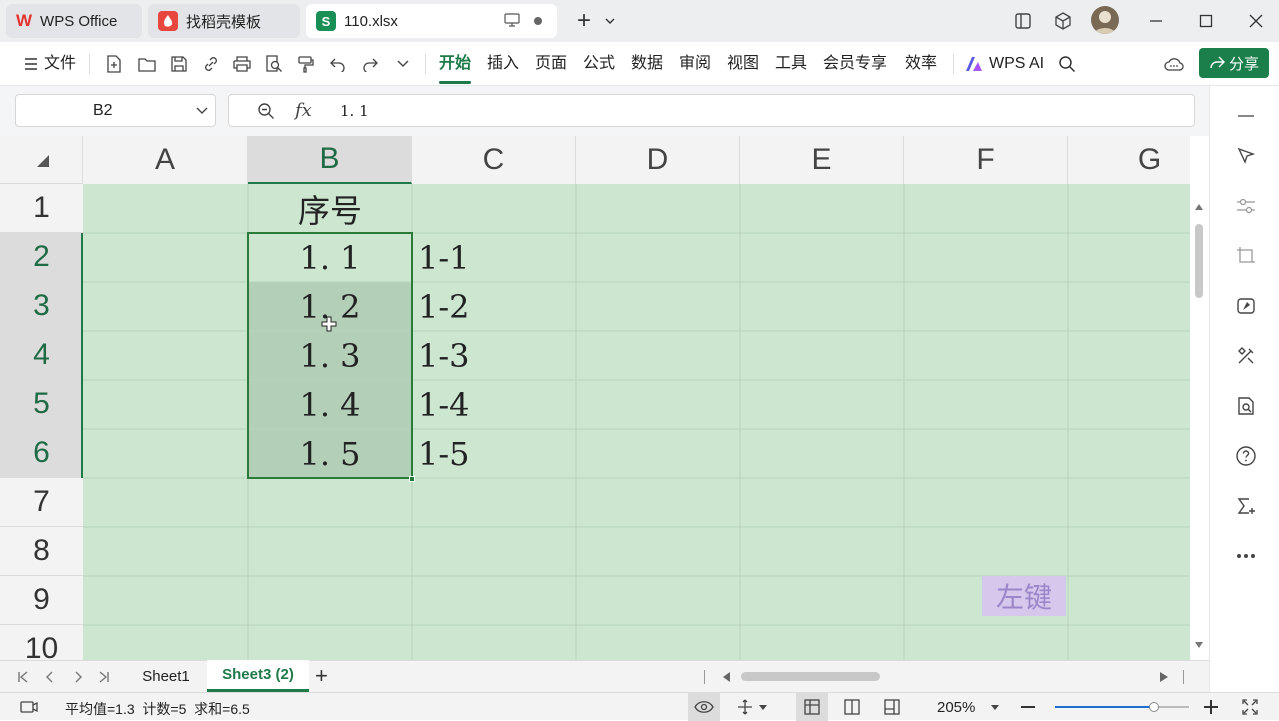 The width and height of the screenshot is (1279, 721). I want to click on more-options-icon, so click(1246, 556).